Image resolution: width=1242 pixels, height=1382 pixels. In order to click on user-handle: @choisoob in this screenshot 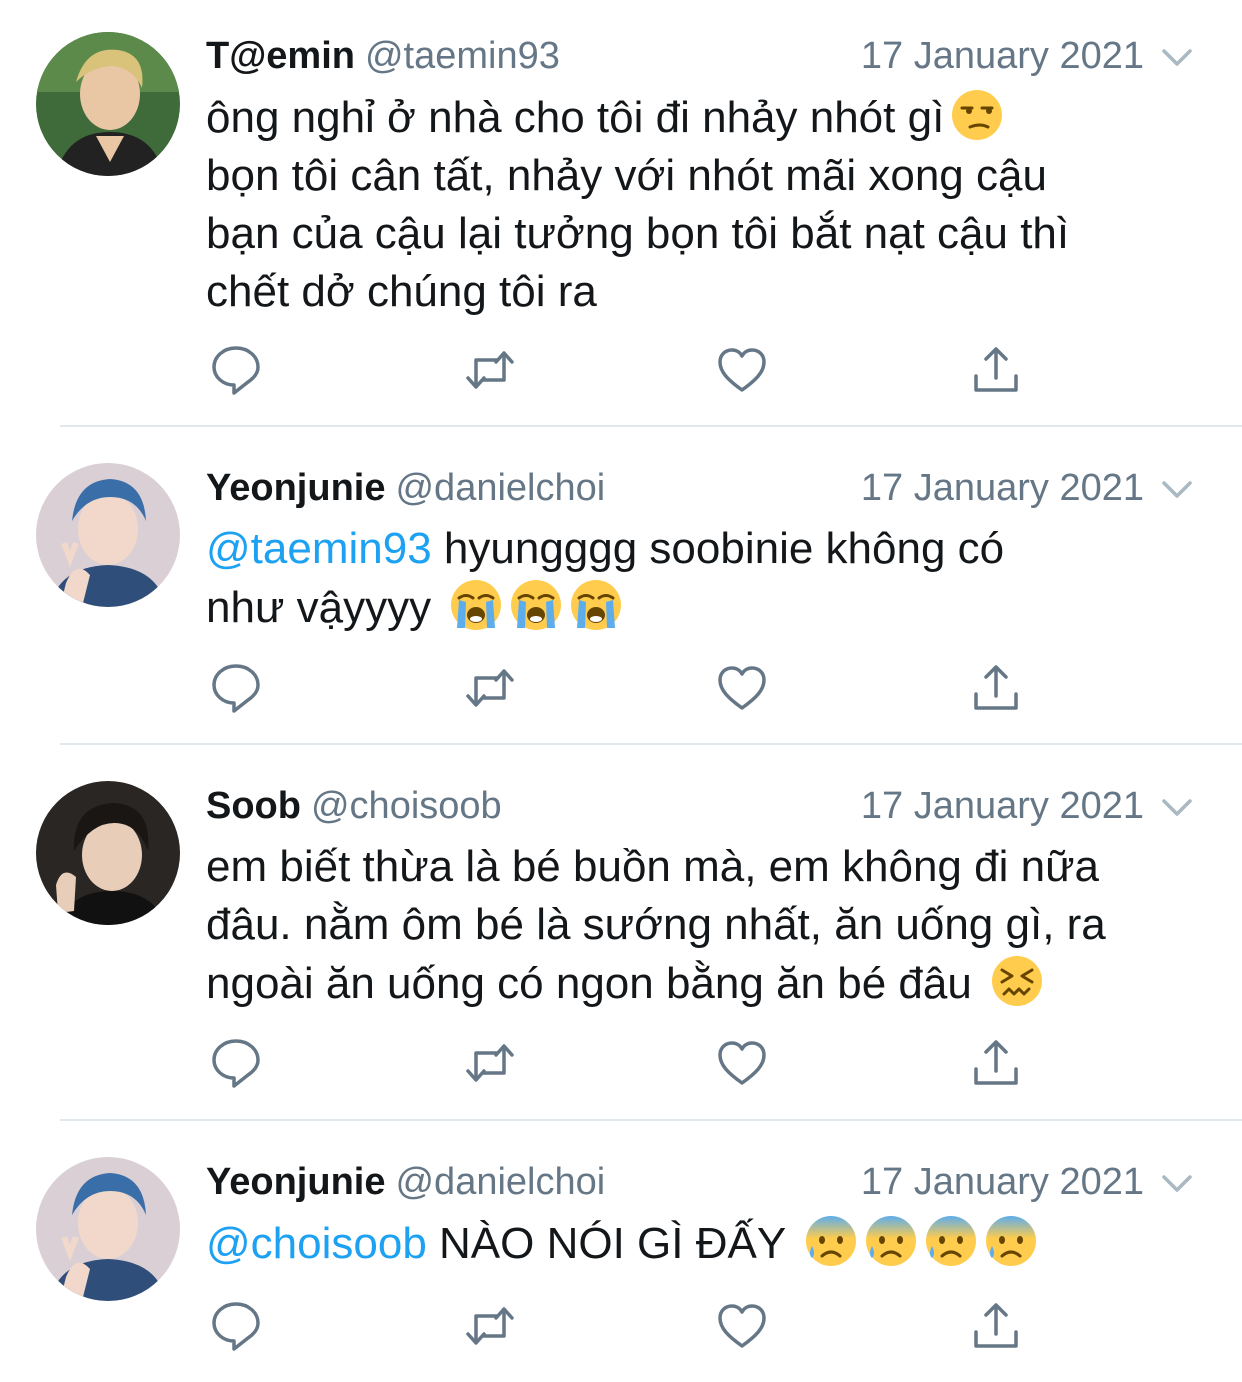, I will do `click(406, 806)`.